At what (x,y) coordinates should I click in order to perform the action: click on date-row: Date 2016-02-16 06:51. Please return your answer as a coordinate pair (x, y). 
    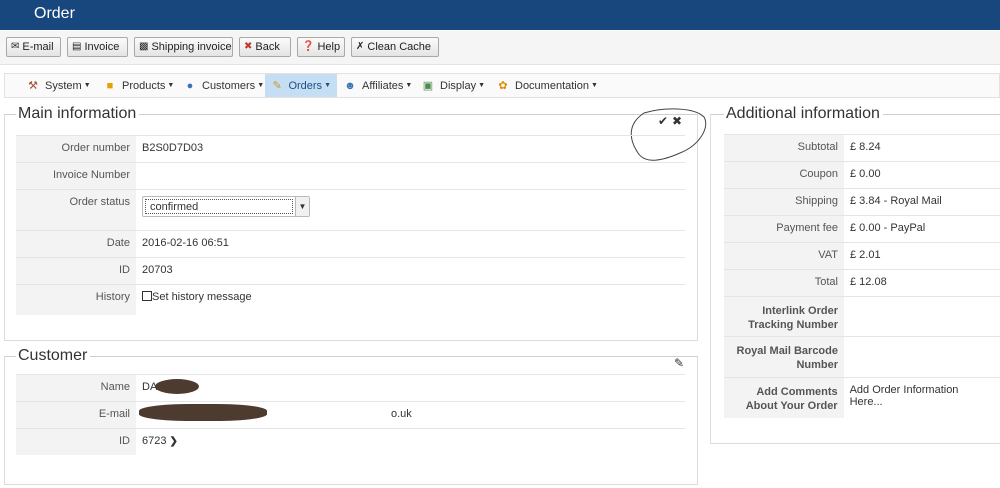
    Looking at the image, I should click on (350, 243).